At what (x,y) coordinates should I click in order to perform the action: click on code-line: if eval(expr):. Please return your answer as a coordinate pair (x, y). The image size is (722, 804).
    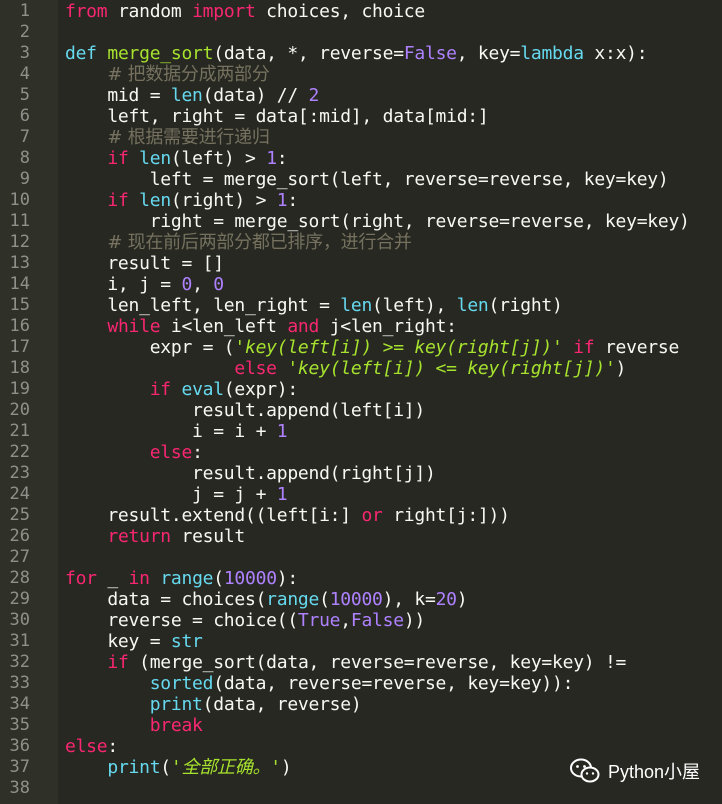
    Looking at the image, I should click on (393, 389).